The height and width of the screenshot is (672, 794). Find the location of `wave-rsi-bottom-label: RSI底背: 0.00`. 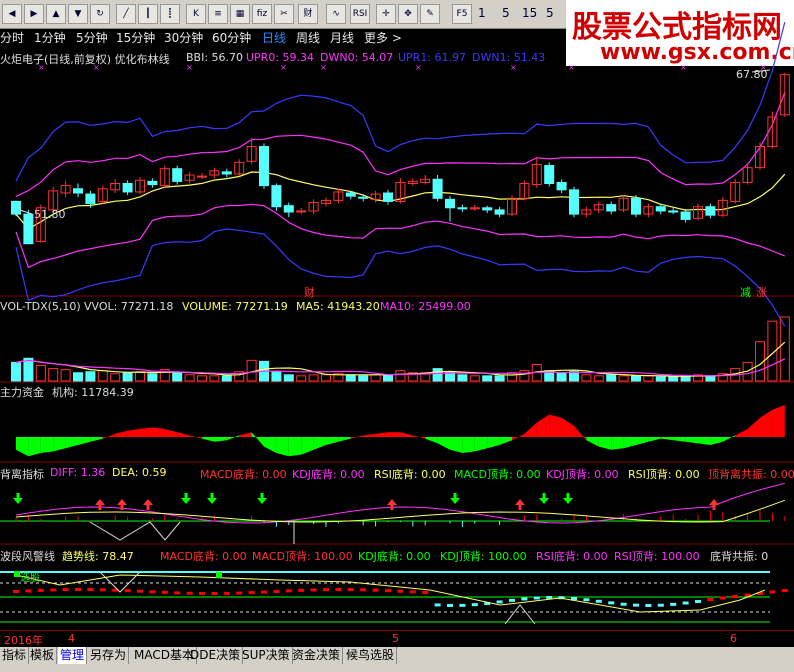

wave-rsi-bottom-label: RSI底背: 0.00 is located at coordinates (572, 556).